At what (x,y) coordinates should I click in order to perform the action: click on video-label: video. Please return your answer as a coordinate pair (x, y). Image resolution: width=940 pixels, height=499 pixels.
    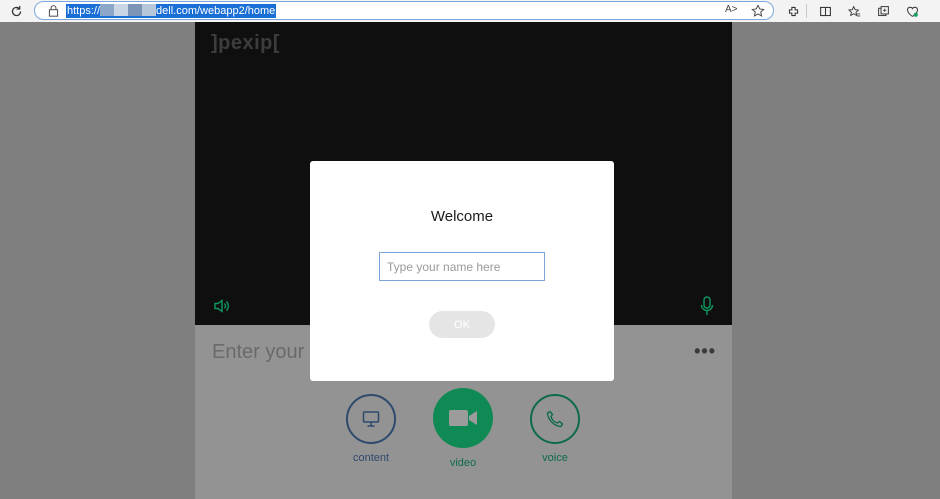
    Looking at the image, I should click on (463, 463).